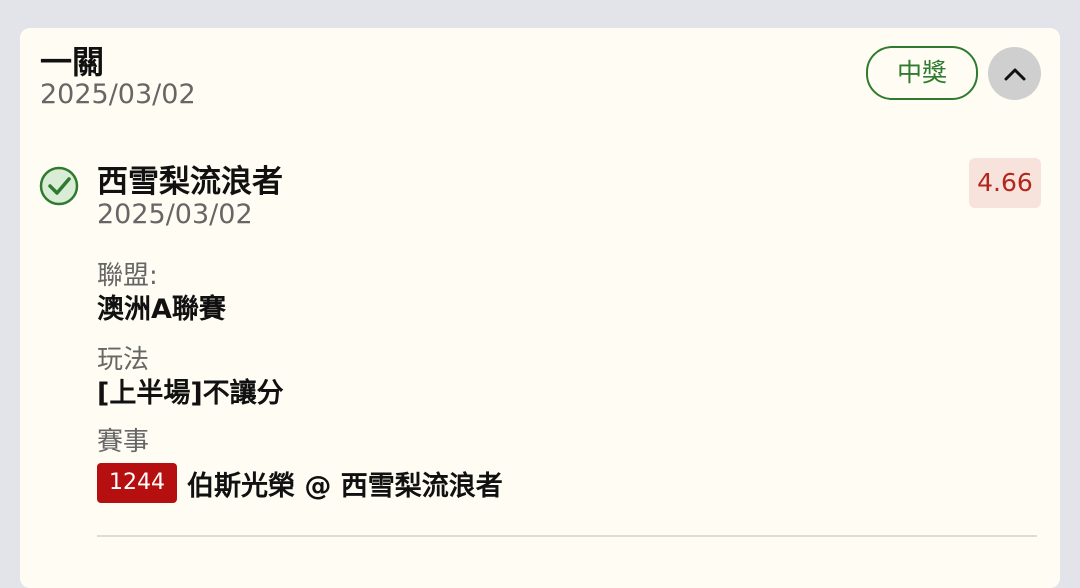 This screenshot has height=588, width=1080. Describe the element at coordinates (190, 393) in the screenshot. I see `play-type-value: [上半場]不讓分` at that location.